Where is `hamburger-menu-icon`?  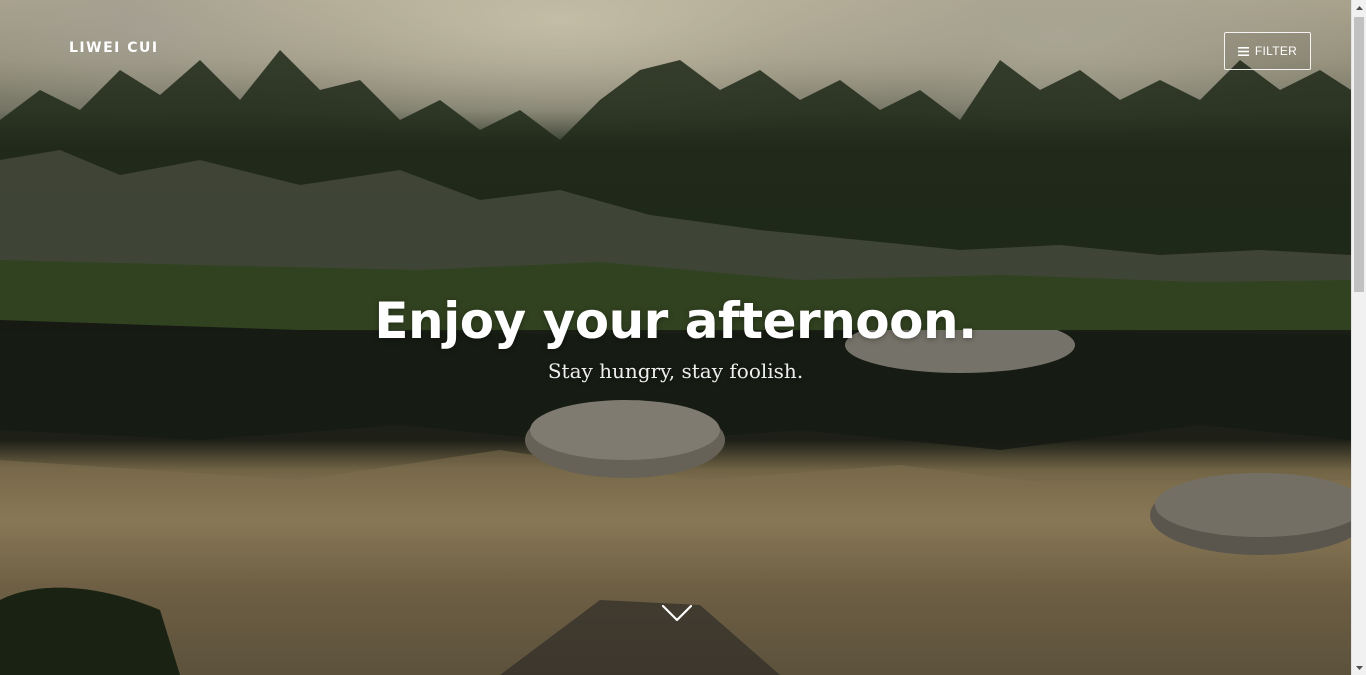
hamburger-menu-icon is located at coordinates (1243, 51).